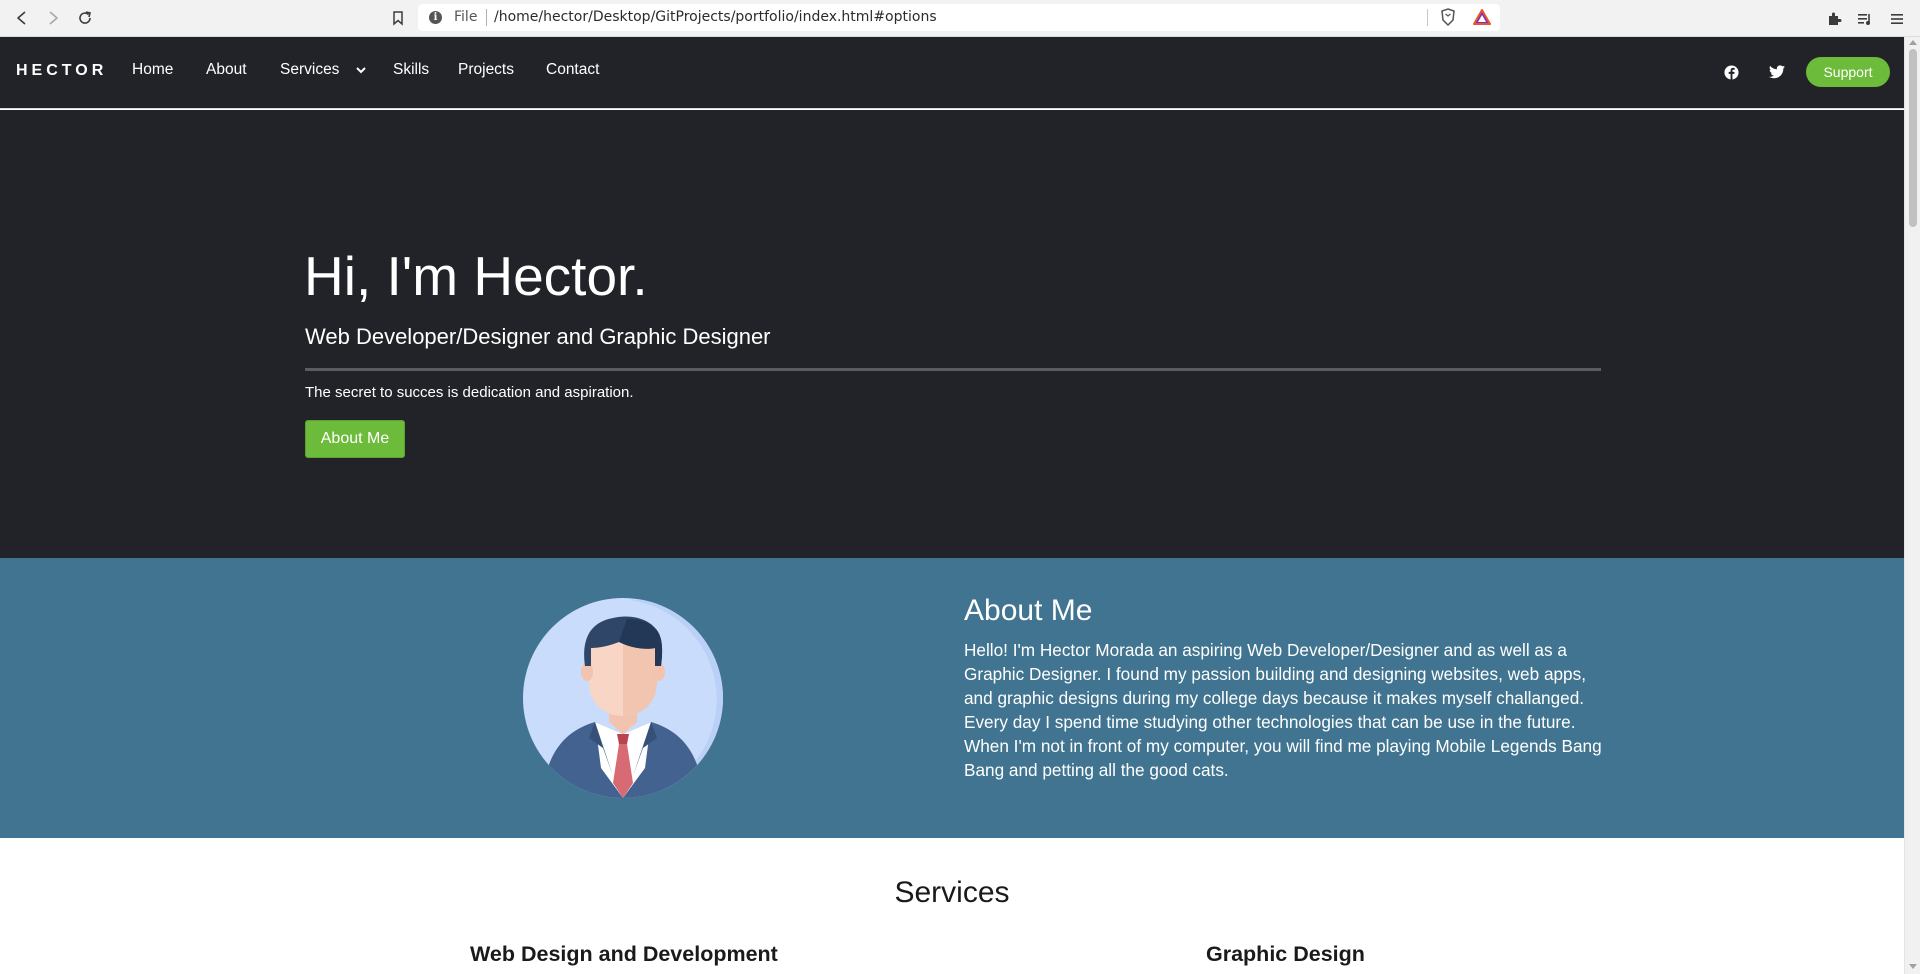 The image size is (1920, 974). Describe the element at coordinates (1731, 72) in the screenshot. I see `facebook-icon` at that location.